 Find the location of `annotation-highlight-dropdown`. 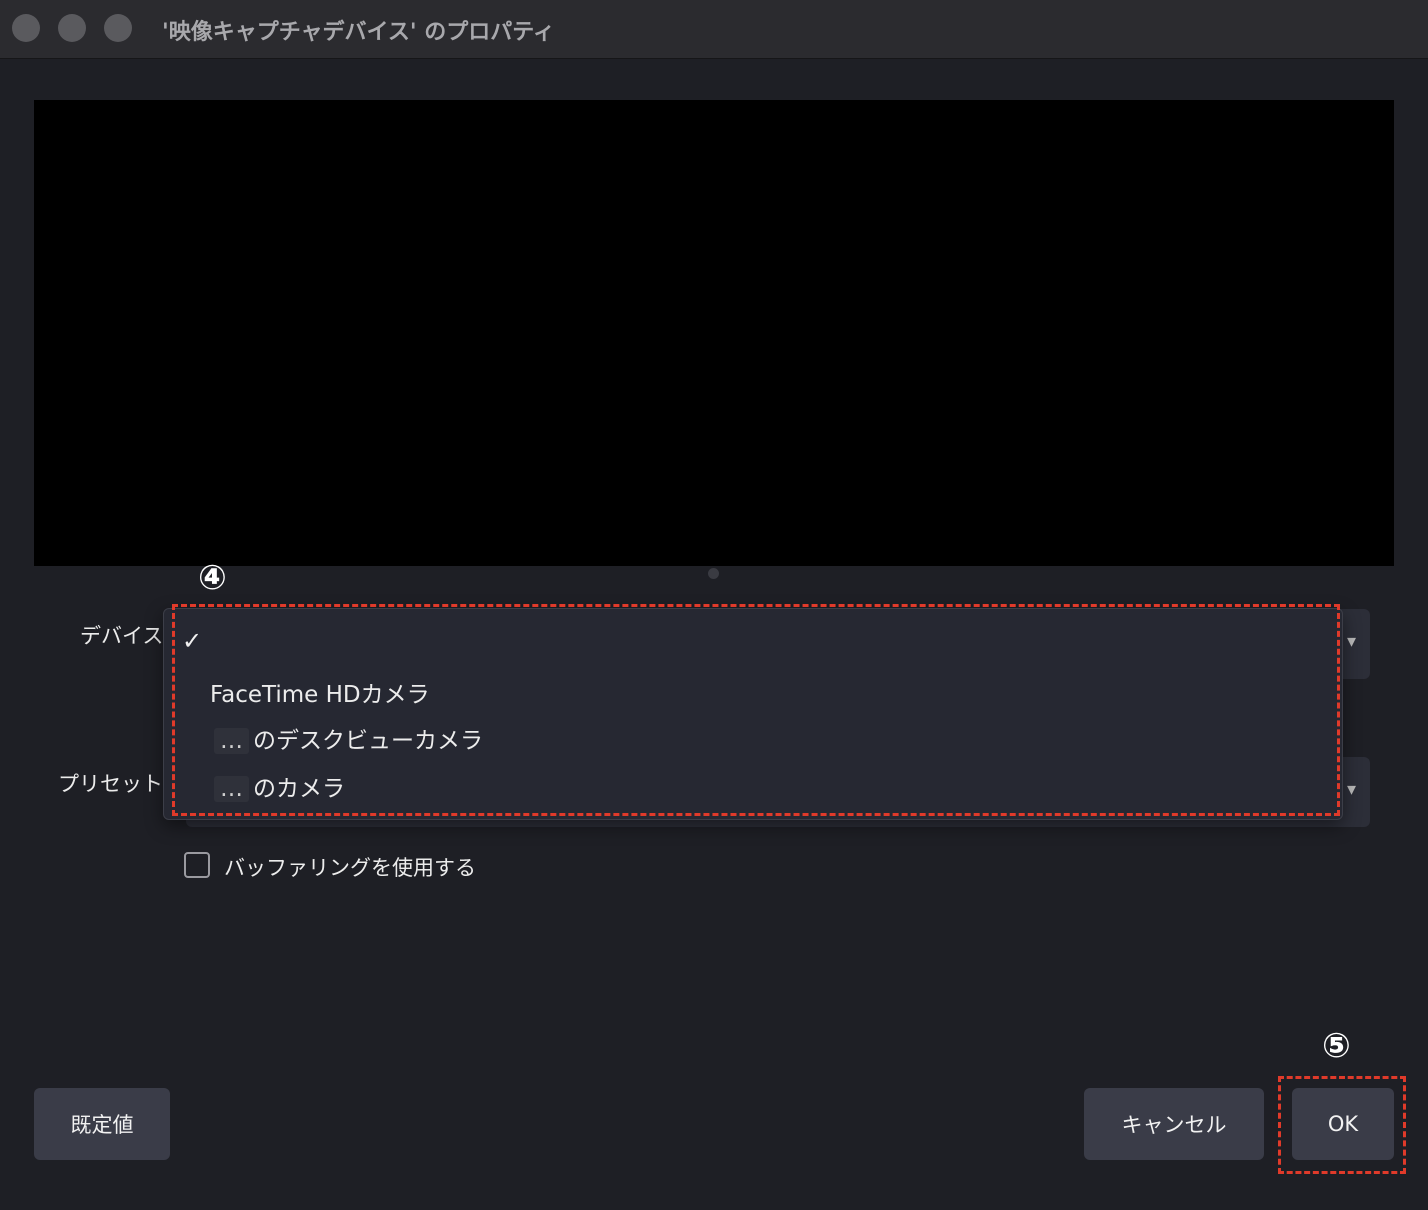

annotation-highlight-dropdown is located at coordinates (756, 710).